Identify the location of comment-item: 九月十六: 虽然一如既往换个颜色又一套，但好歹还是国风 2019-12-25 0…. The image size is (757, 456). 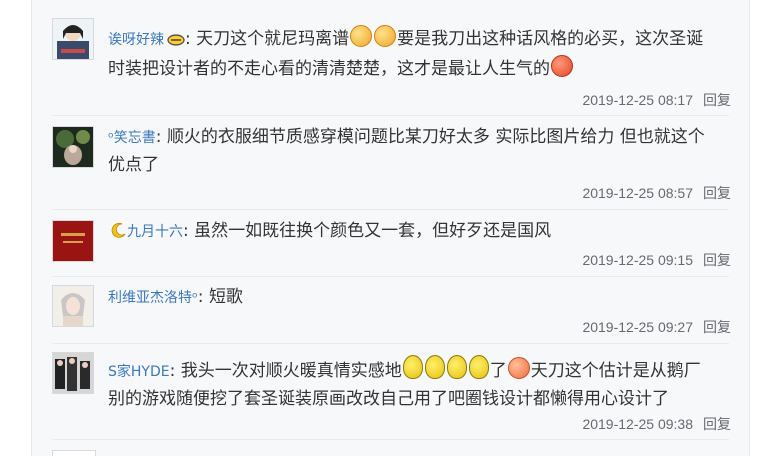
(390, 243).